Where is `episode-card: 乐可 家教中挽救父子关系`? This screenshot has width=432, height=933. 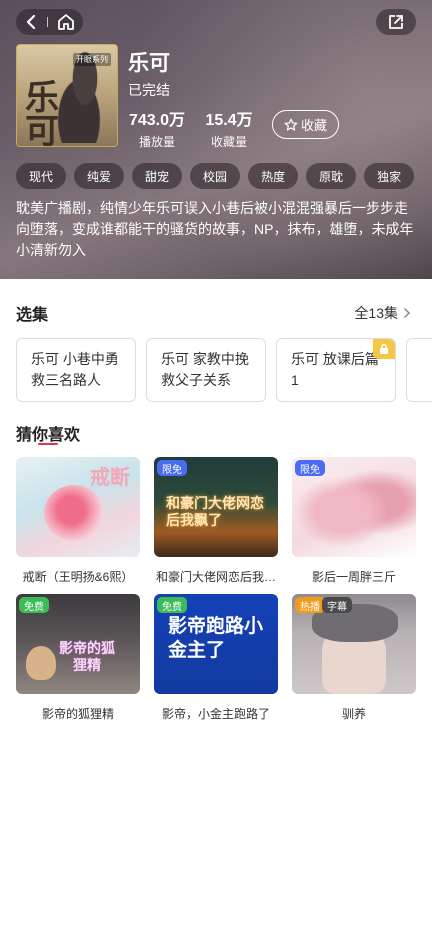 episode-card: 乐可 家教中挽救父子关系 is located at coordinates (206, 370).